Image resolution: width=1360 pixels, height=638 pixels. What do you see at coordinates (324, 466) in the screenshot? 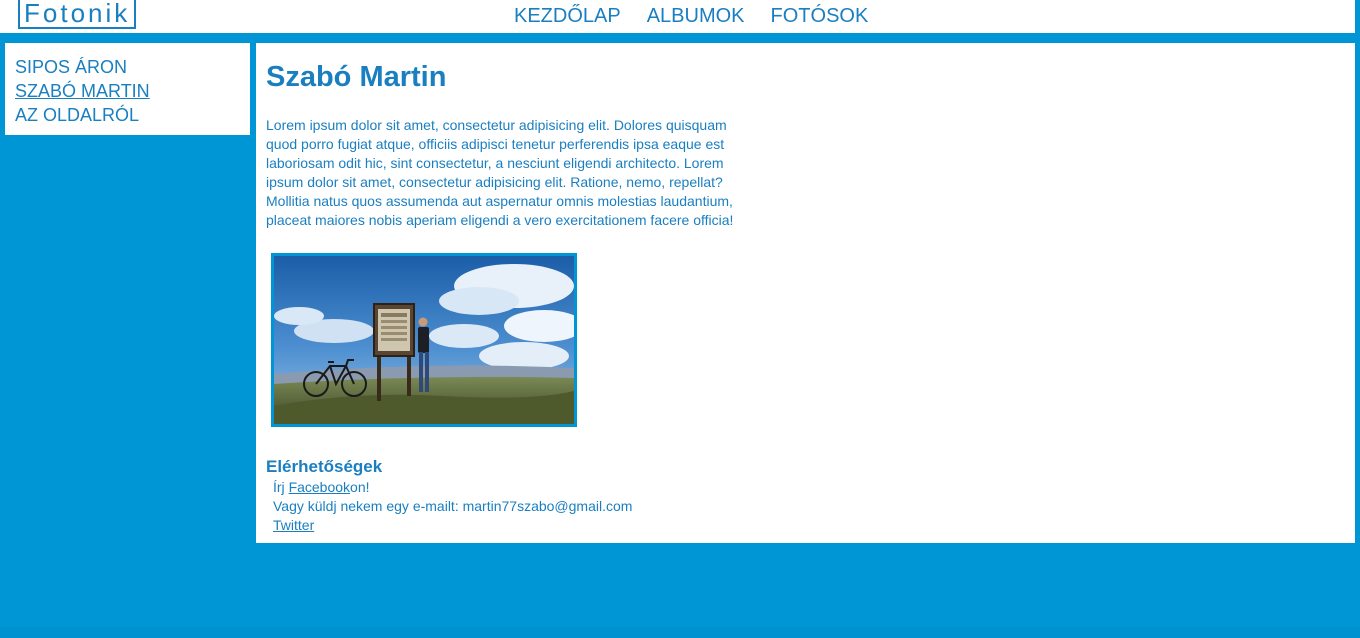
I see `contacts-heading: Elérhetőségek` at bounding box center [324, 466].